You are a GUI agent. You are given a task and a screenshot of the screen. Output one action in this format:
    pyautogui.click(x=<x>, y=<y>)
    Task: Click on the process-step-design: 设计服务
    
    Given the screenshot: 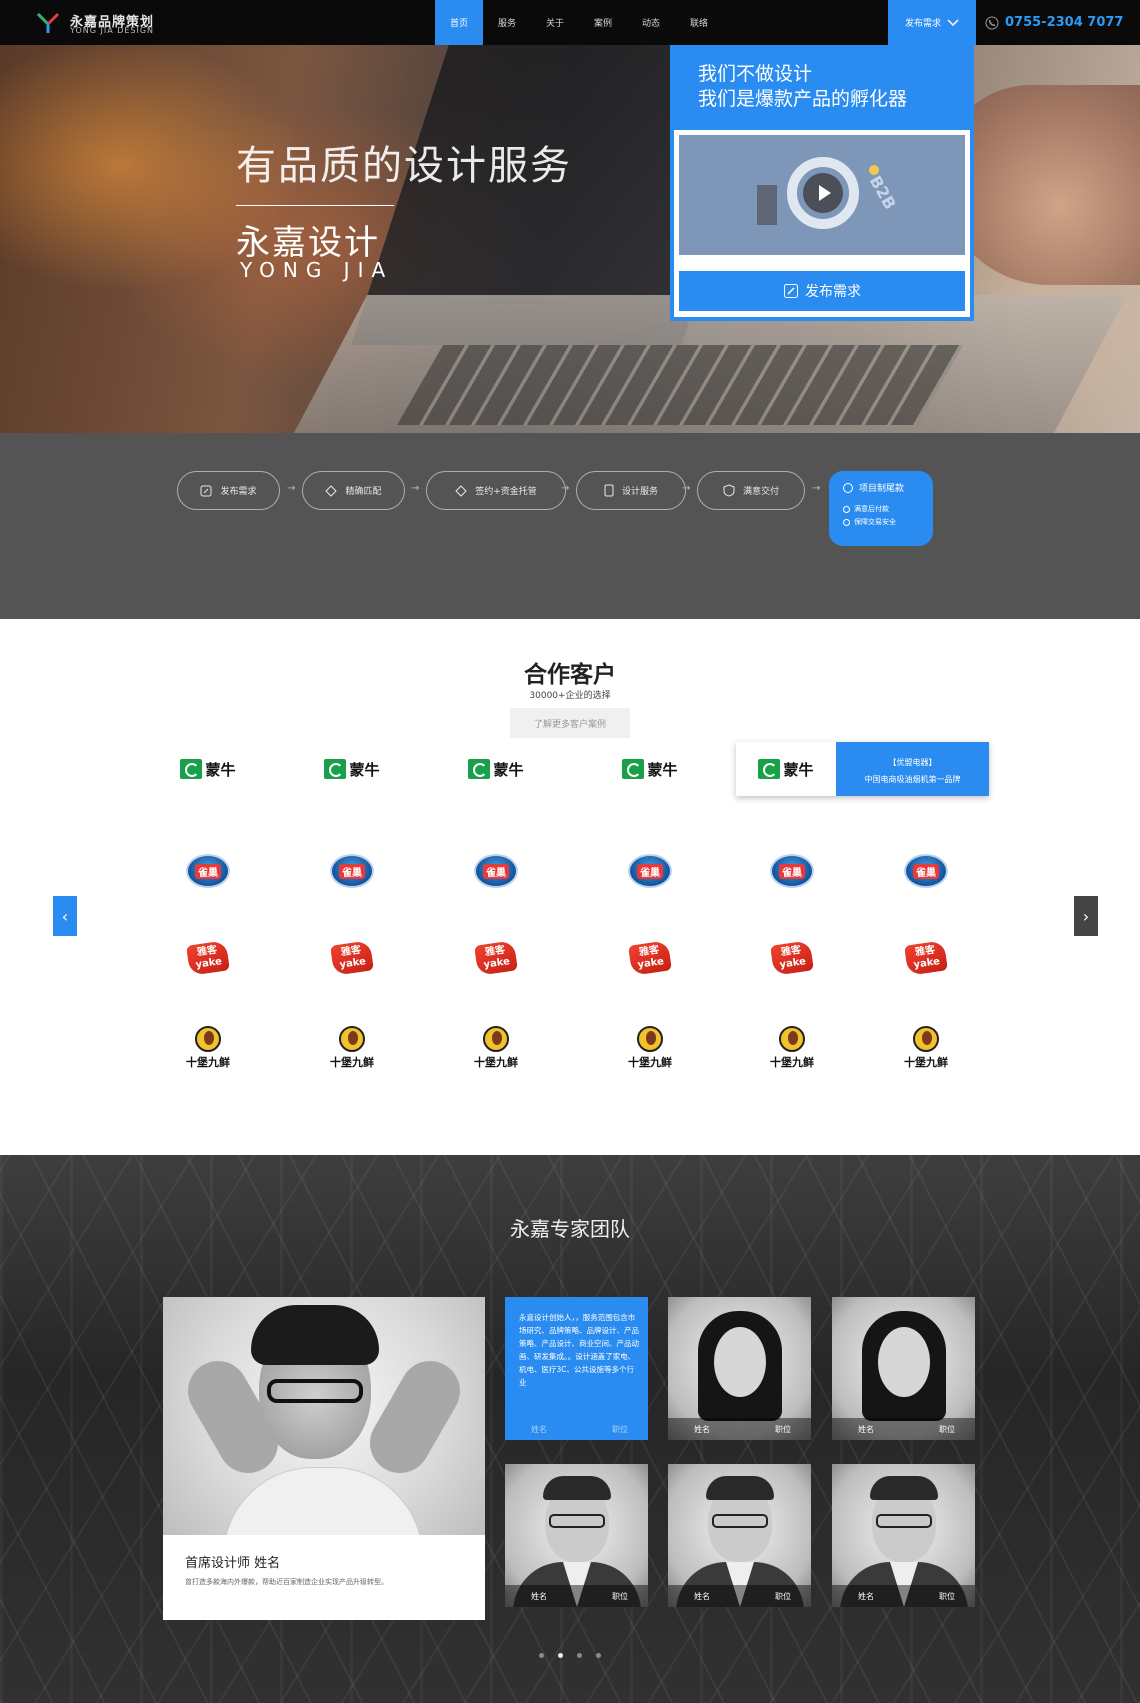 What is the action you would take?
    pyautogui.click(x=631, y=490)
    